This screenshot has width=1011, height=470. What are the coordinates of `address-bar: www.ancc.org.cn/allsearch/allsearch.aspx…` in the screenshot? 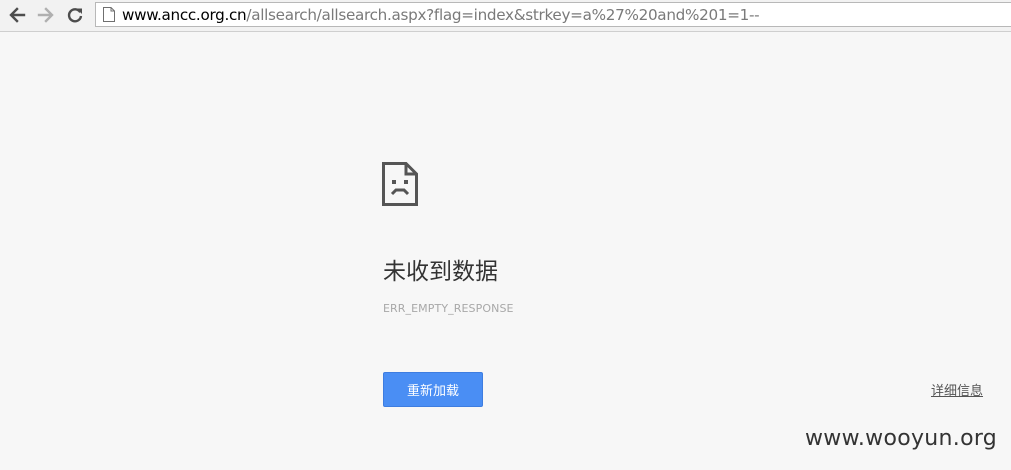 It's located at (553, 14).